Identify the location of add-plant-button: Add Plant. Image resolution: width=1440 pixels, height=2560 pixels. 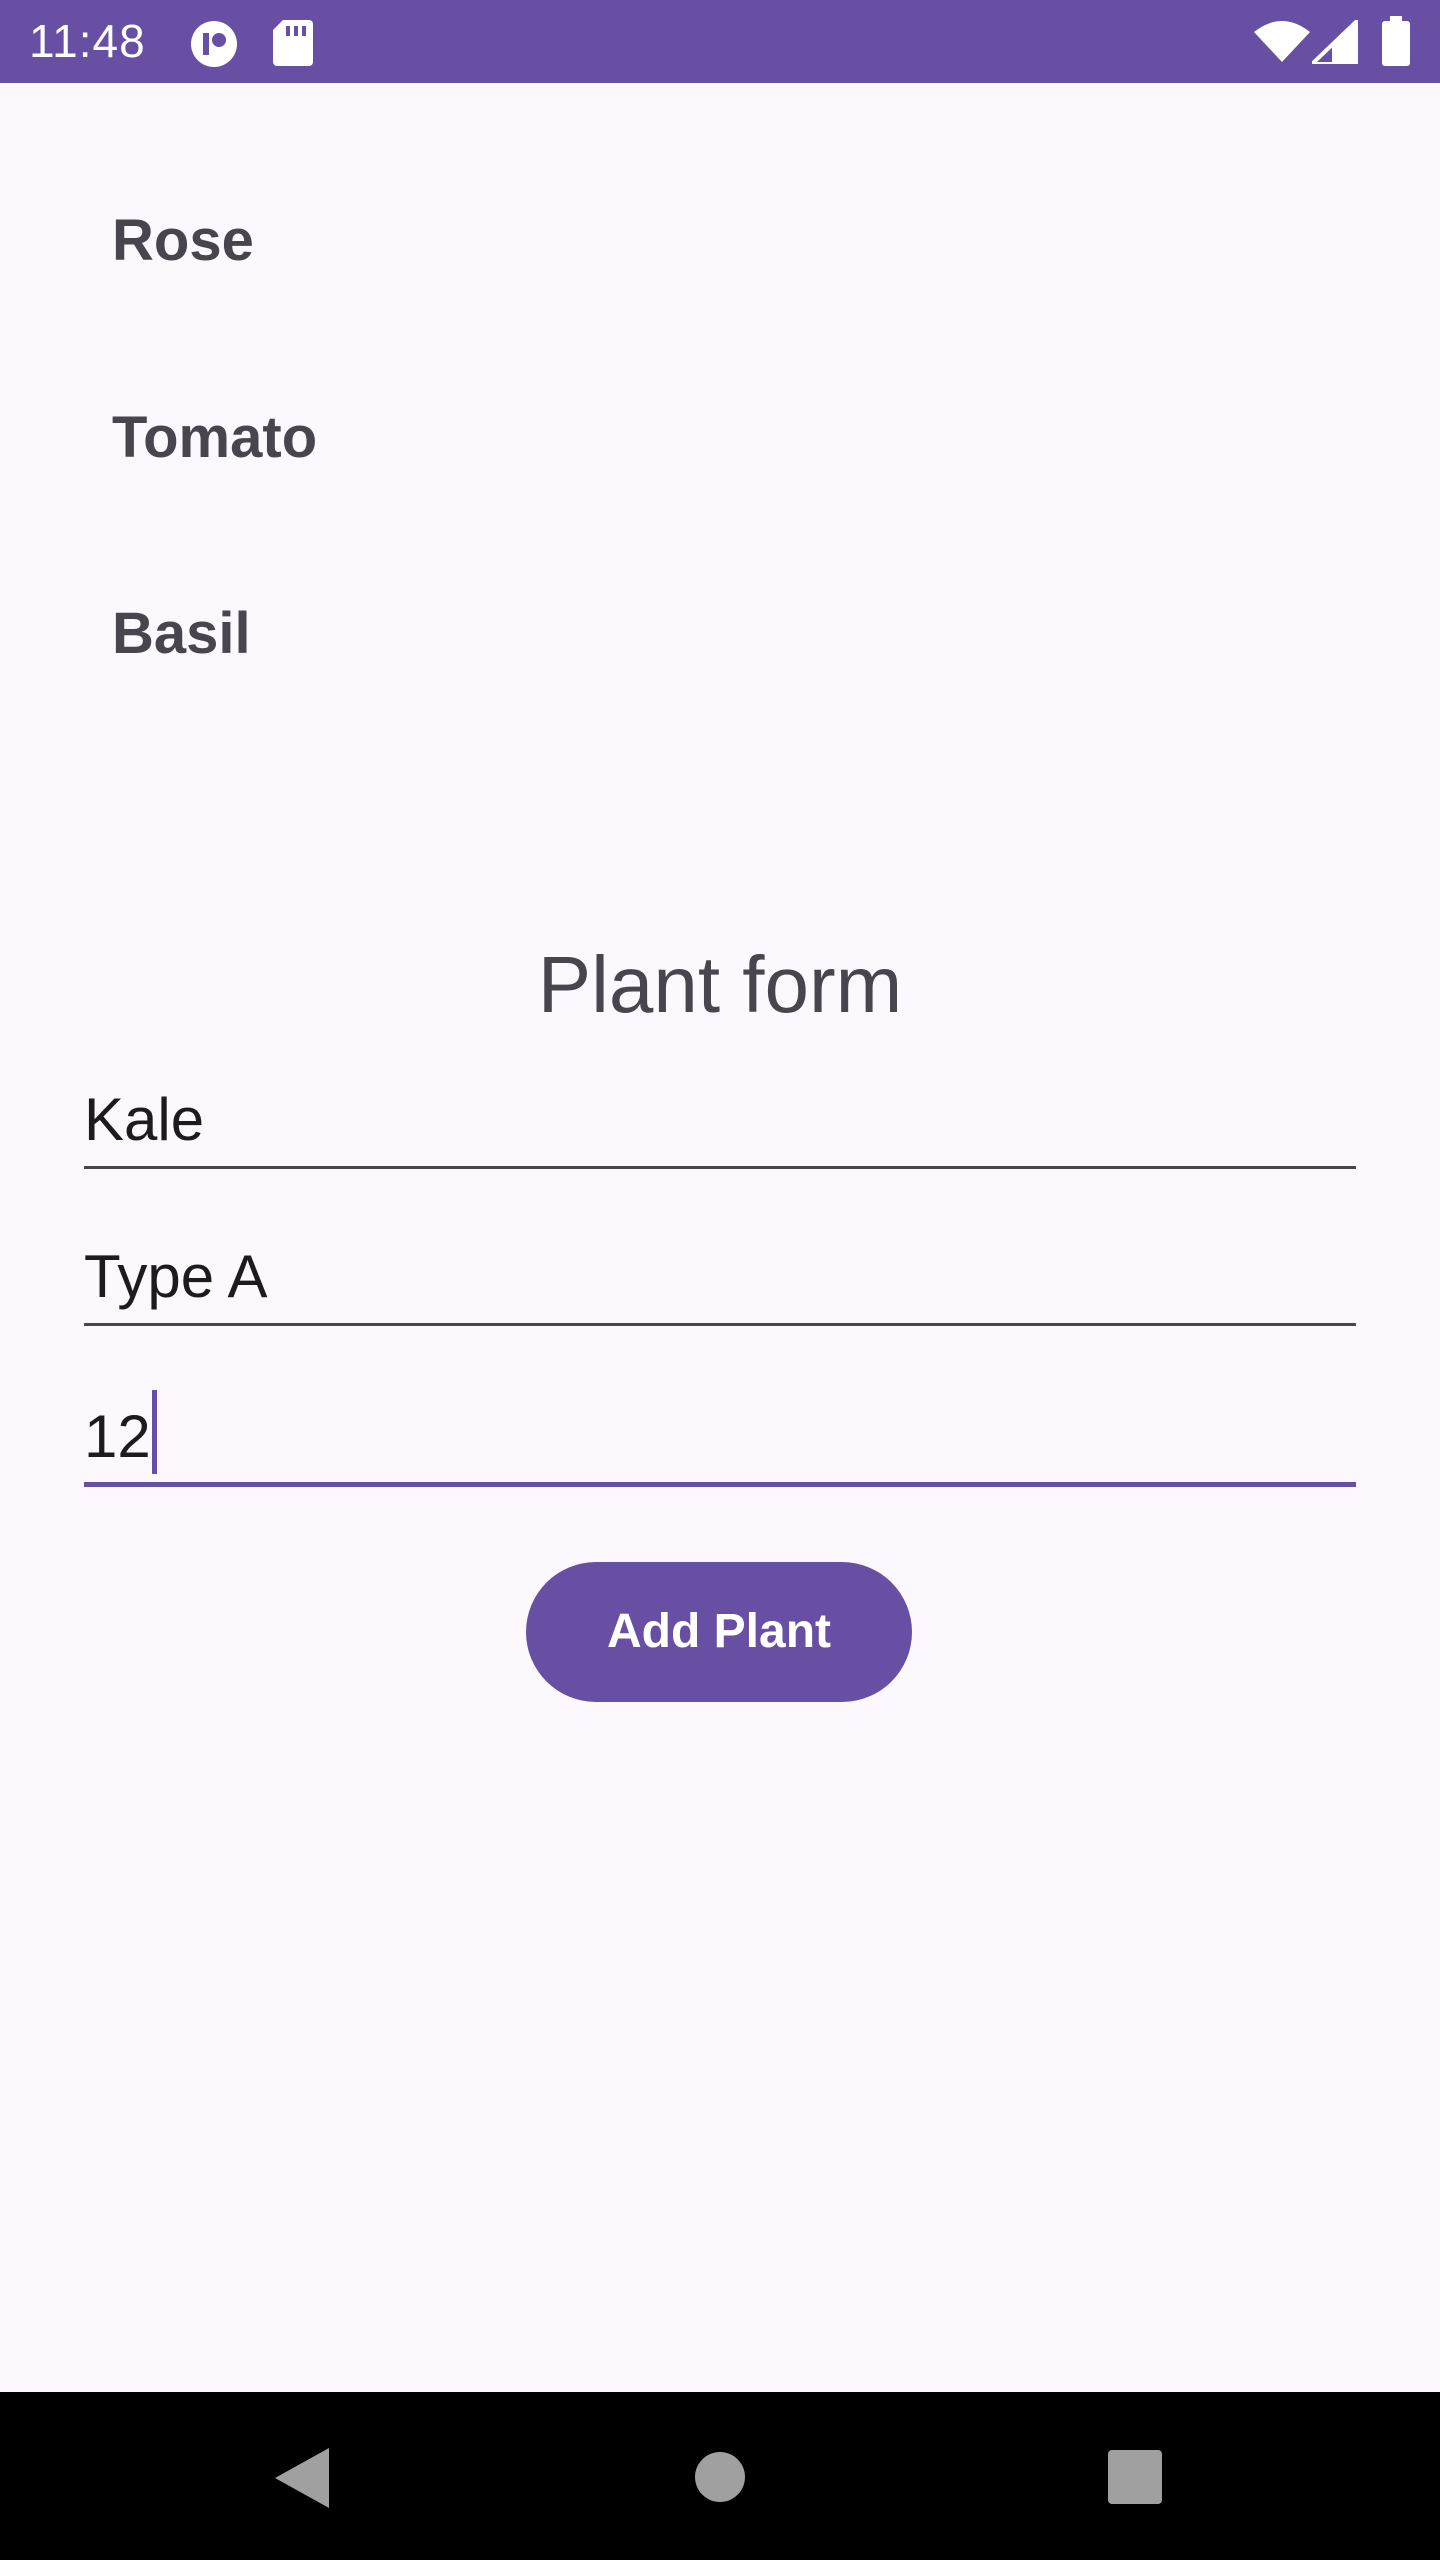
(719, 1632).